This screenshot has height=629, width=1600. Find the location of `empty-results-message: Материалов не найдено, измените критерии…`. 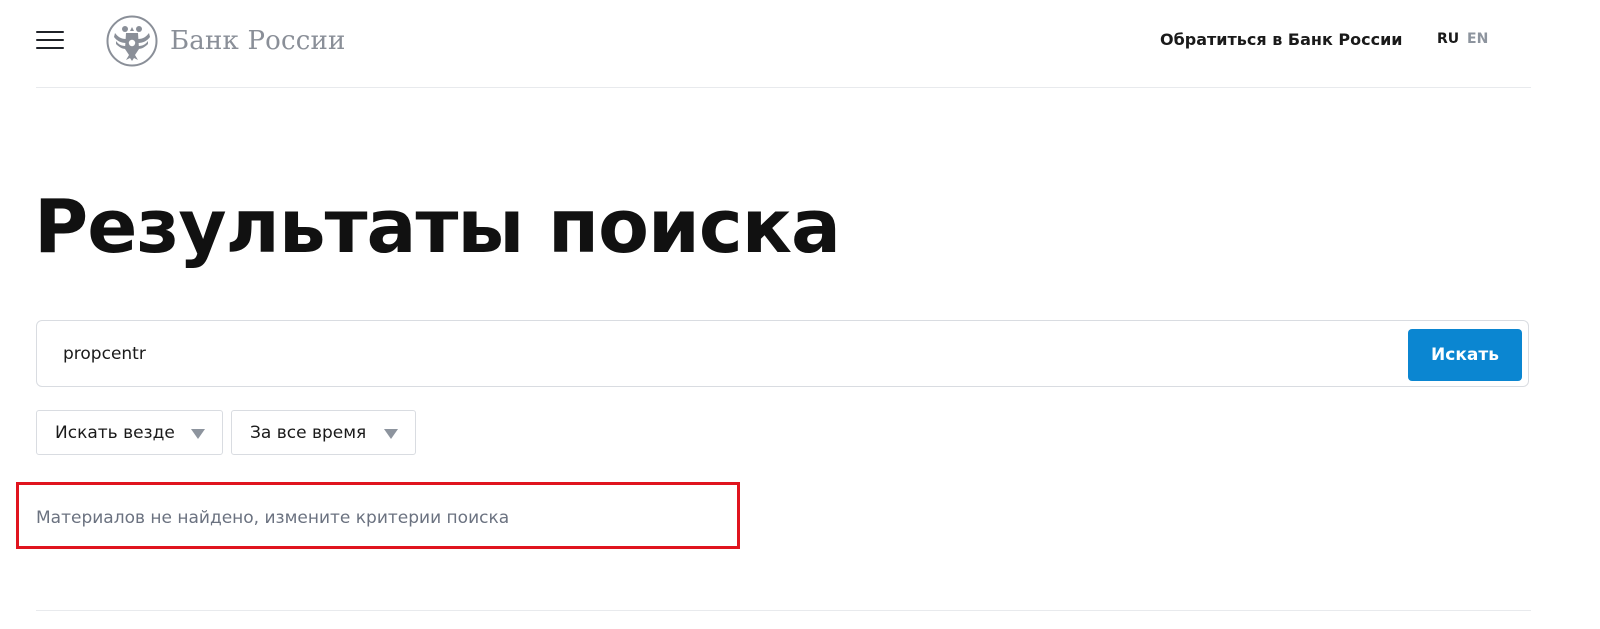

empty-results-message: Материалов не найдено, измените критерии… is located at coordinates (273, 518).